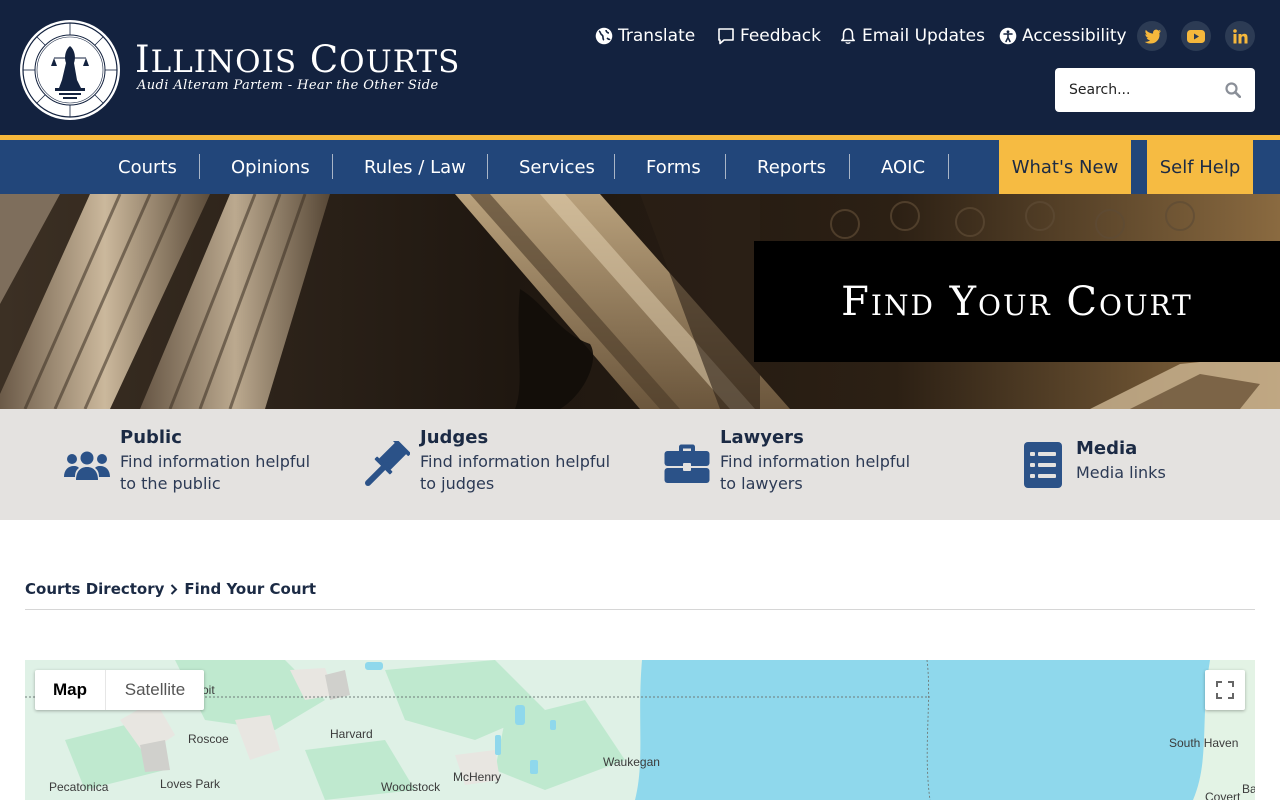 The height and width of the screenshot is (800, 1280). I want to click on twitter-link, so click(1152, 36).